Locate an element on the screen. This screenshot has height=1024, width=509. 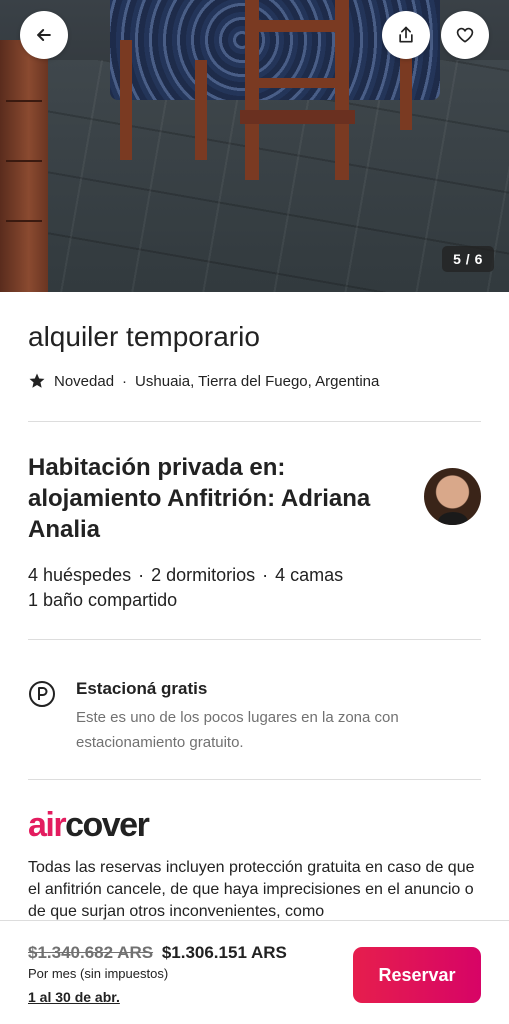
favorite-button is located at coordinates (465, 35).